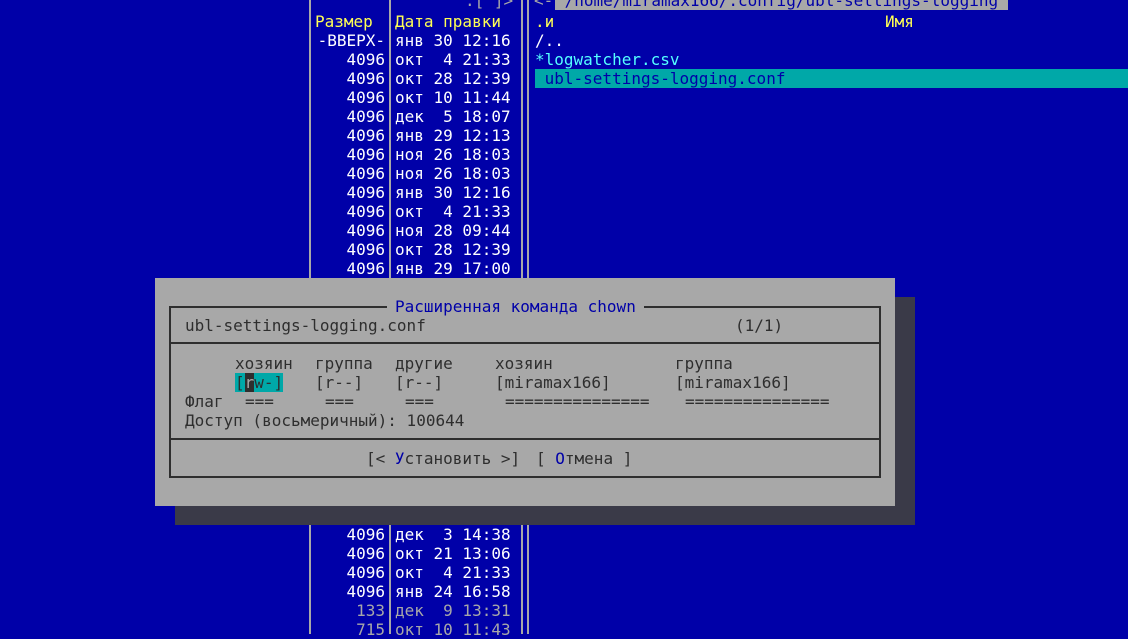  Describe the element at coordinates (453, 268) in the screenshot. I see `file-date: янв 29 17:00` at that location.